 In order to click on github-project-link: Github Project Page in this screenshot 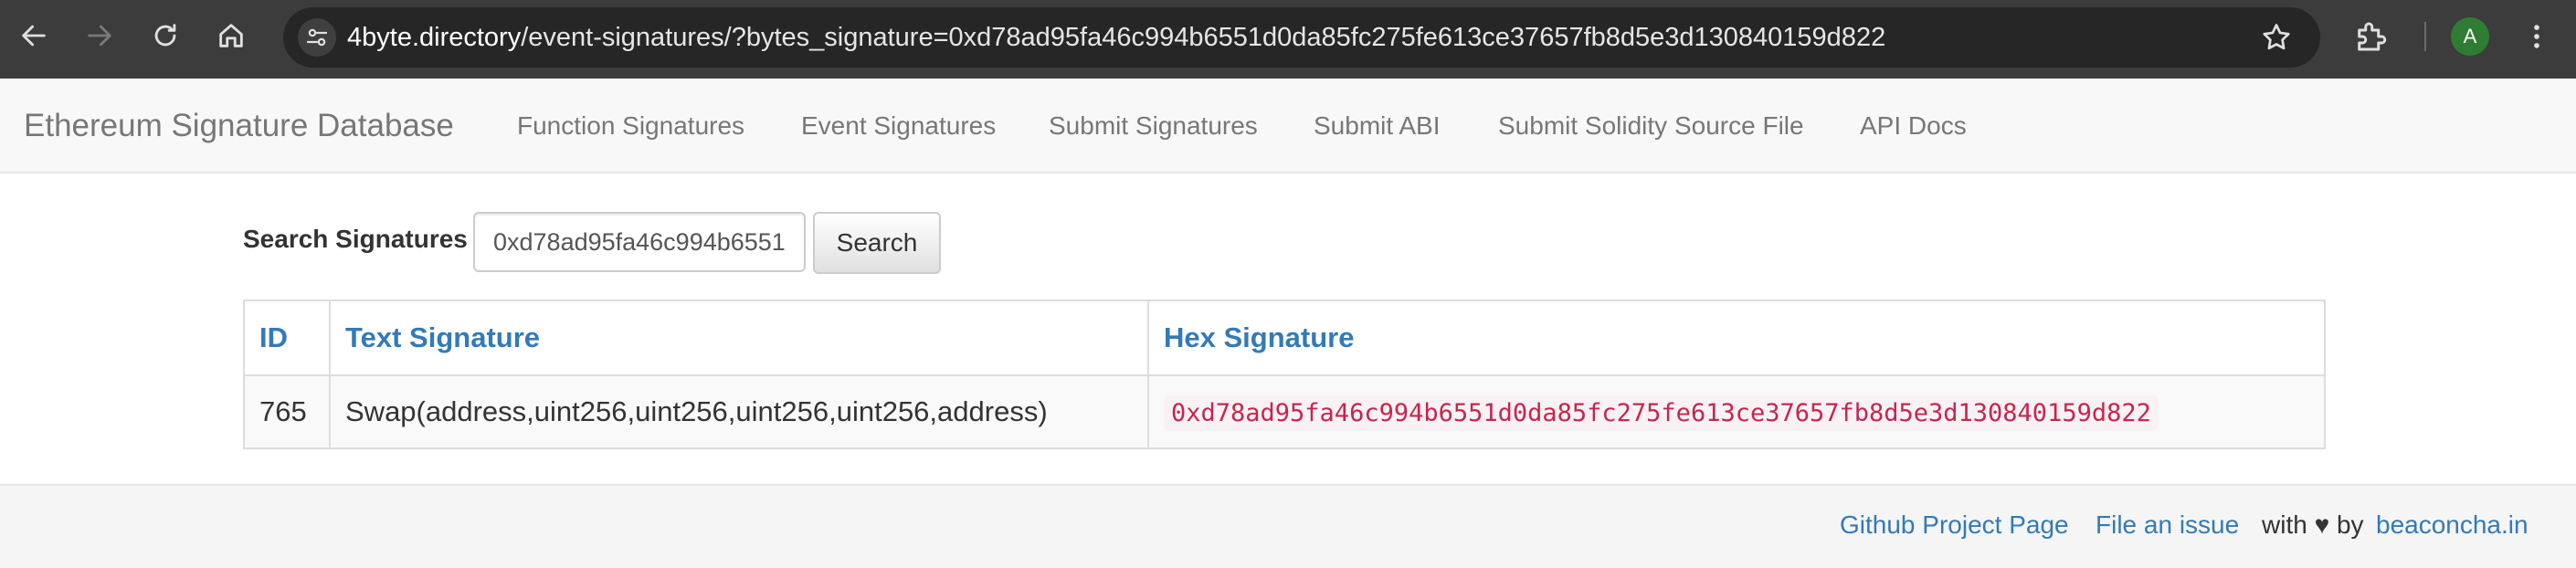, I will do `click(1955, 525)`.